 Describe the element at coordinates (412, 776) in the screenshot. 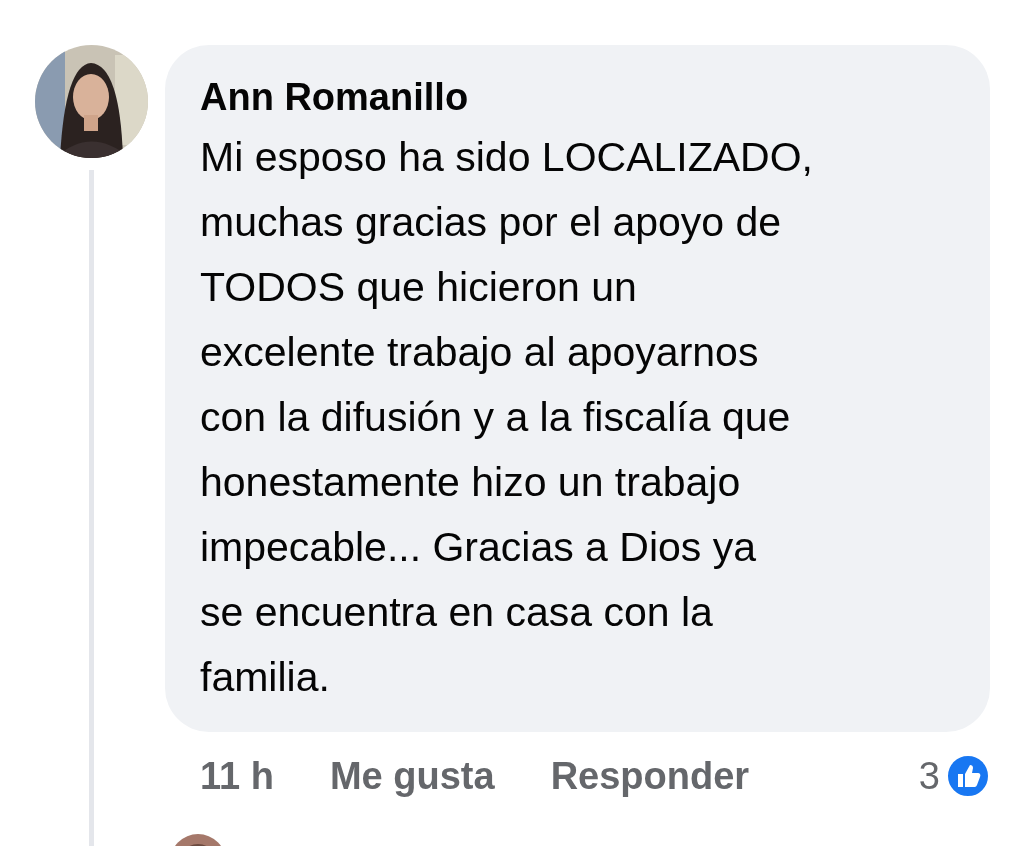

I see `action-link: Me gusta` at that location.